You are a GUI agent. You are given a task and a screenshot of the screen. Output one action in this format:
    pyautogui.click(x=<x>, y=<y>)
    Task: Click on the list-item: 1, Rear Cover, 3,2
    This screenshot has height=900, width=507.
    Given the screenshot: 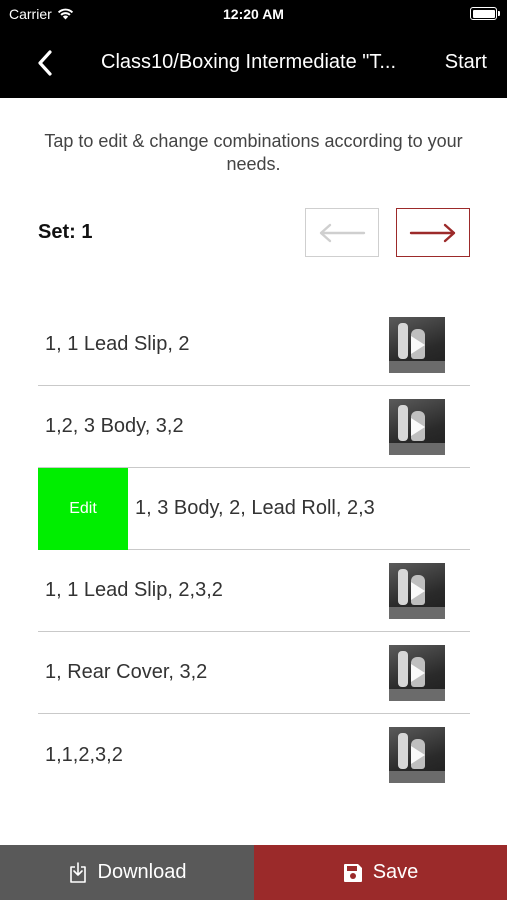 What is the action you would take?
    pyautogui.click(x=254, y=673)
    